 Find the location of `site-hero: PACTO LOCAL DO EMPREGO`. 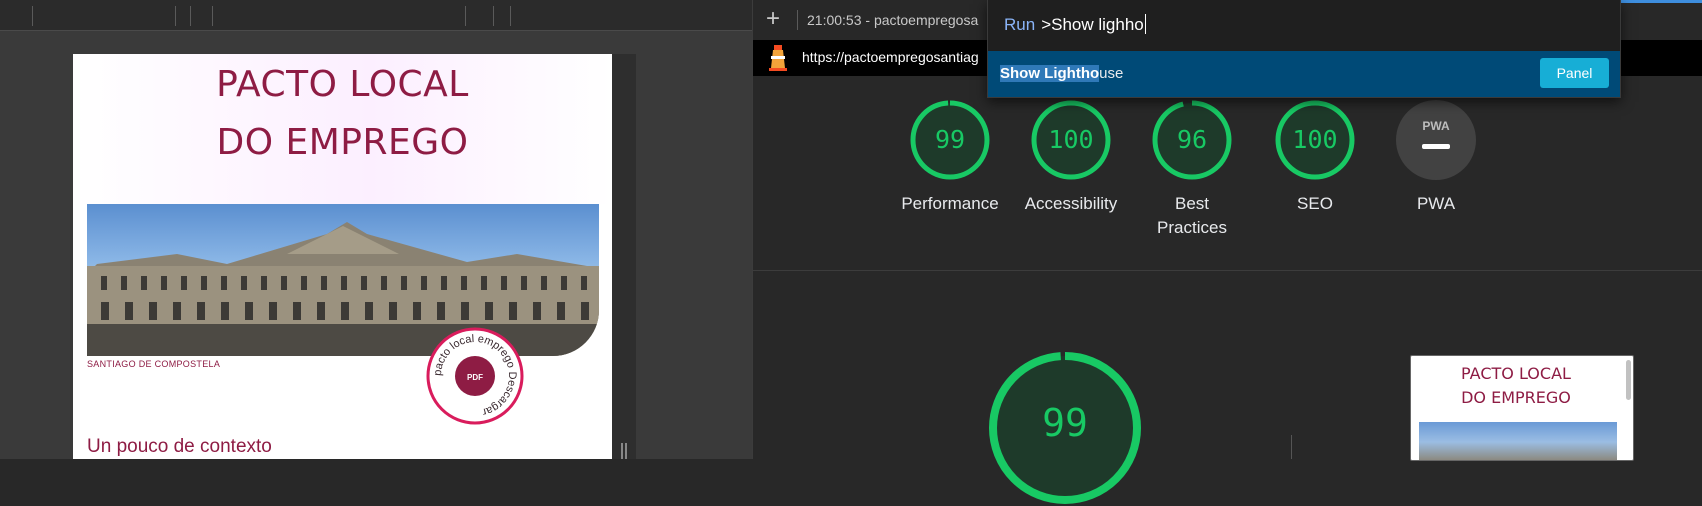

site-hero: PACTO LOCAL DO EMPREGO is located at coordinates (342, 129).